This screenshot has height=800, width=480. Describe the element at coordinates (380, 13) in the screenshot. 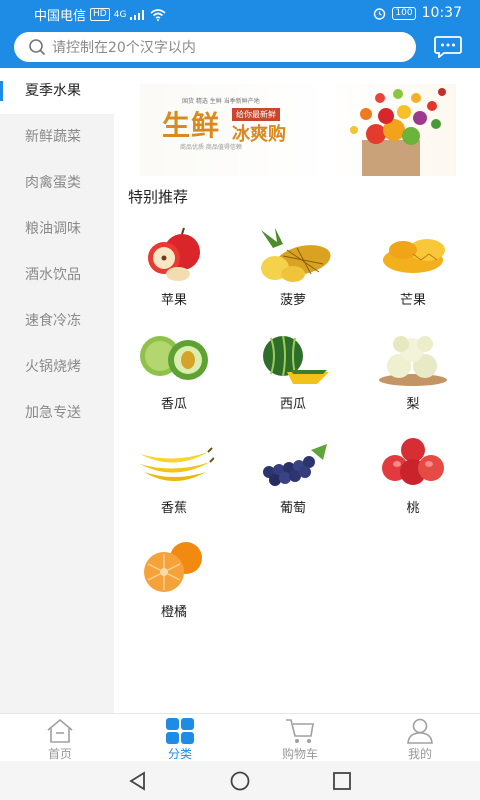

I see `alarm-icon` at that location.